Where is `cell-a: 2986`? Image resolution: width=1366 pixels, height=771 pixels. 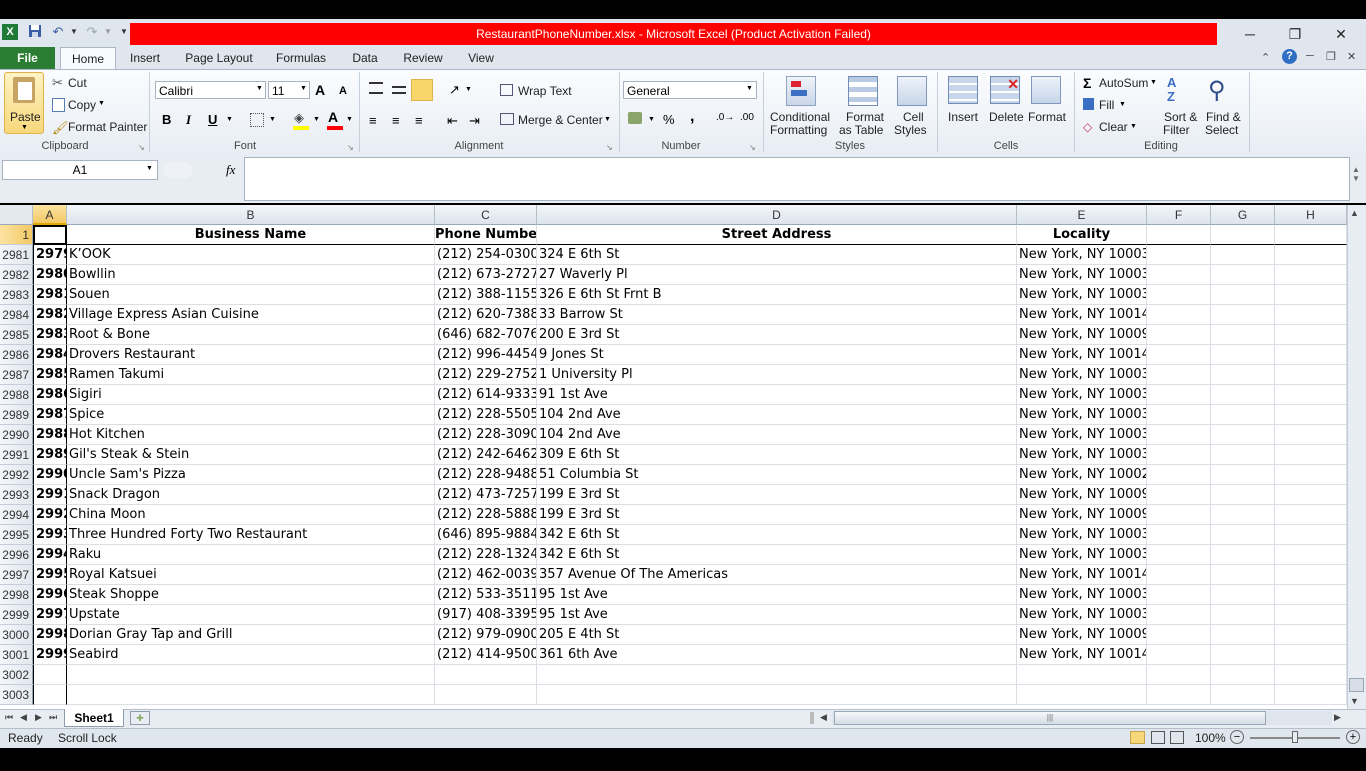 cell-a: 2986 is located at coordinates (50, 395).